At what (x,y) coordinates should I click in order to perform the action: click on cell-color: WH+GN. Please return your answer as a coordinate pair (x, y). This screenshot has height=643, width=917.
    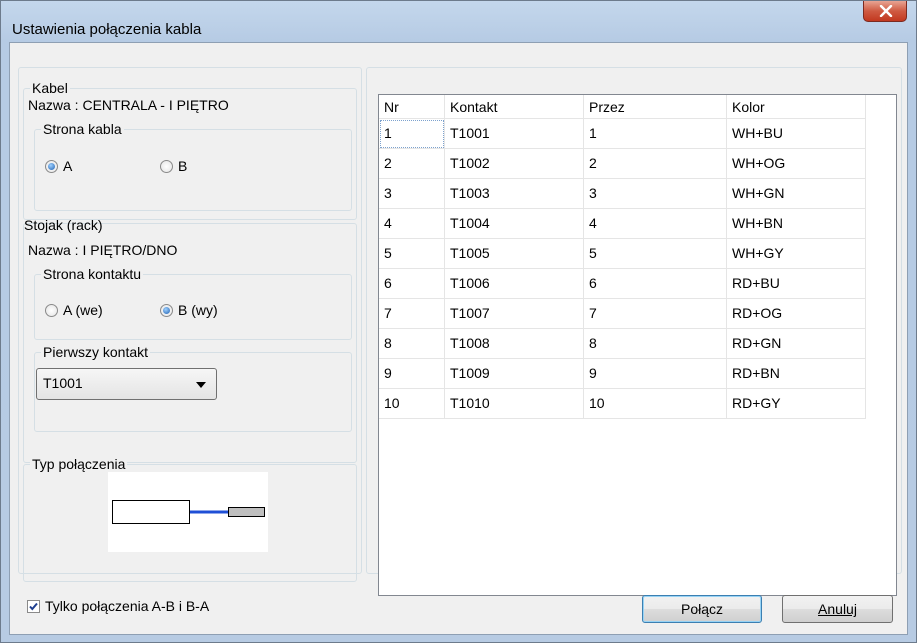
    Looking at the image, I should click on (796, 194).